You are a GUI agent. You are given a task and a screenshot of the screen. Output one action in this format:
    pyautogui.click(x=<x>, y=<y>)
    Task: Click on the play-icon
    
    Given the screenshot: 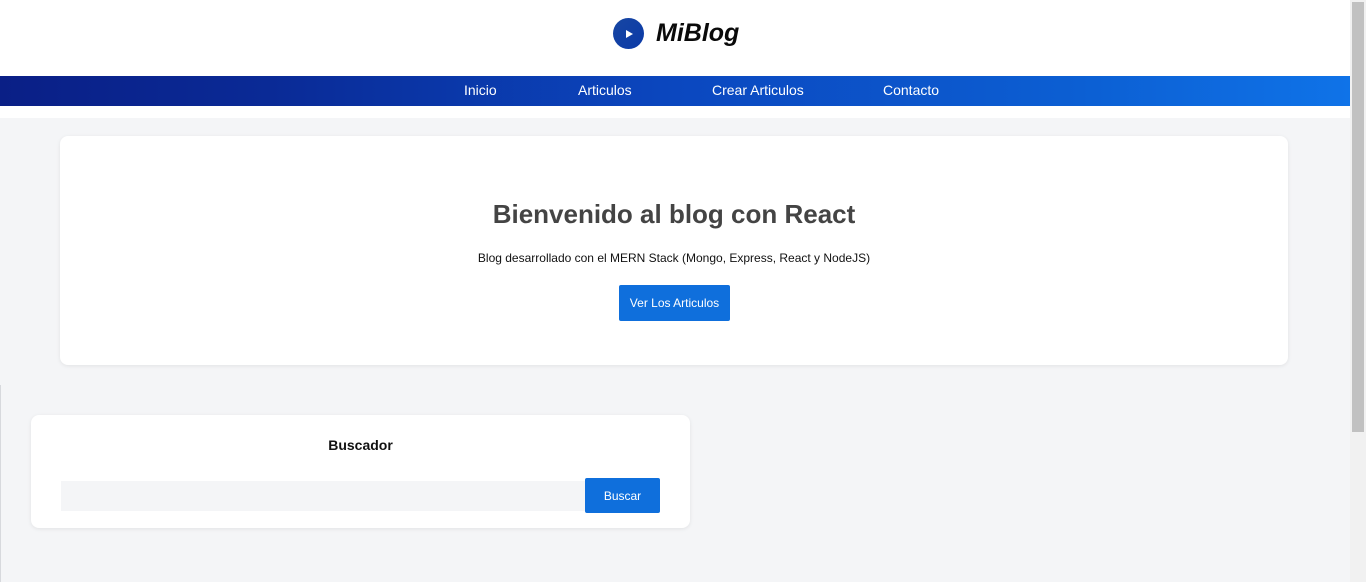 What is the action you would take?
    pyautogui.click(x=628, y=33)
    